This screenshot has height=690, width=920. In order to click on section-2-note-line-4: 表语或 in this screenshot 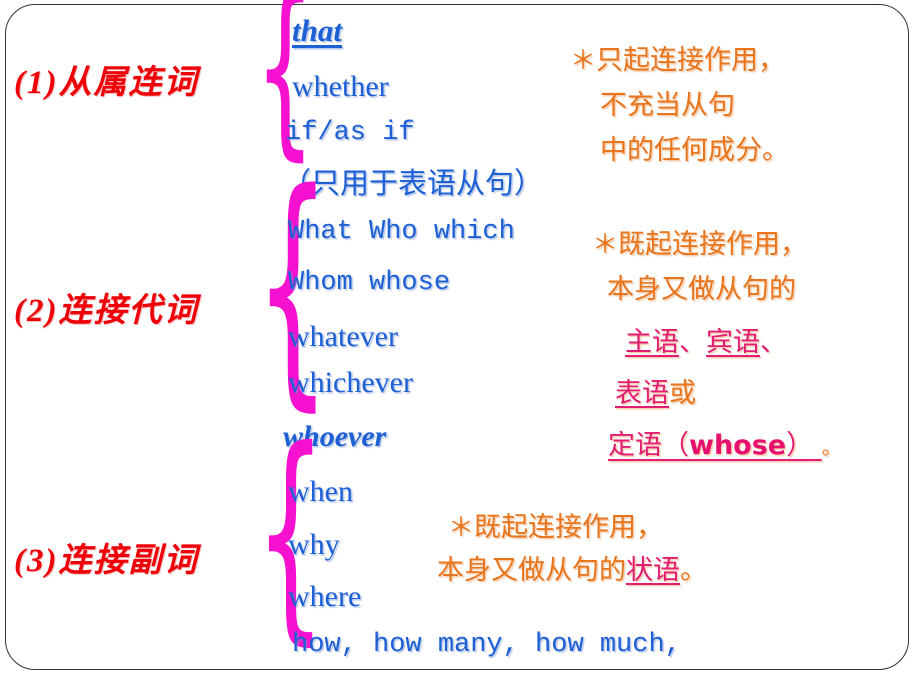, I will do `click(655, 390)`.